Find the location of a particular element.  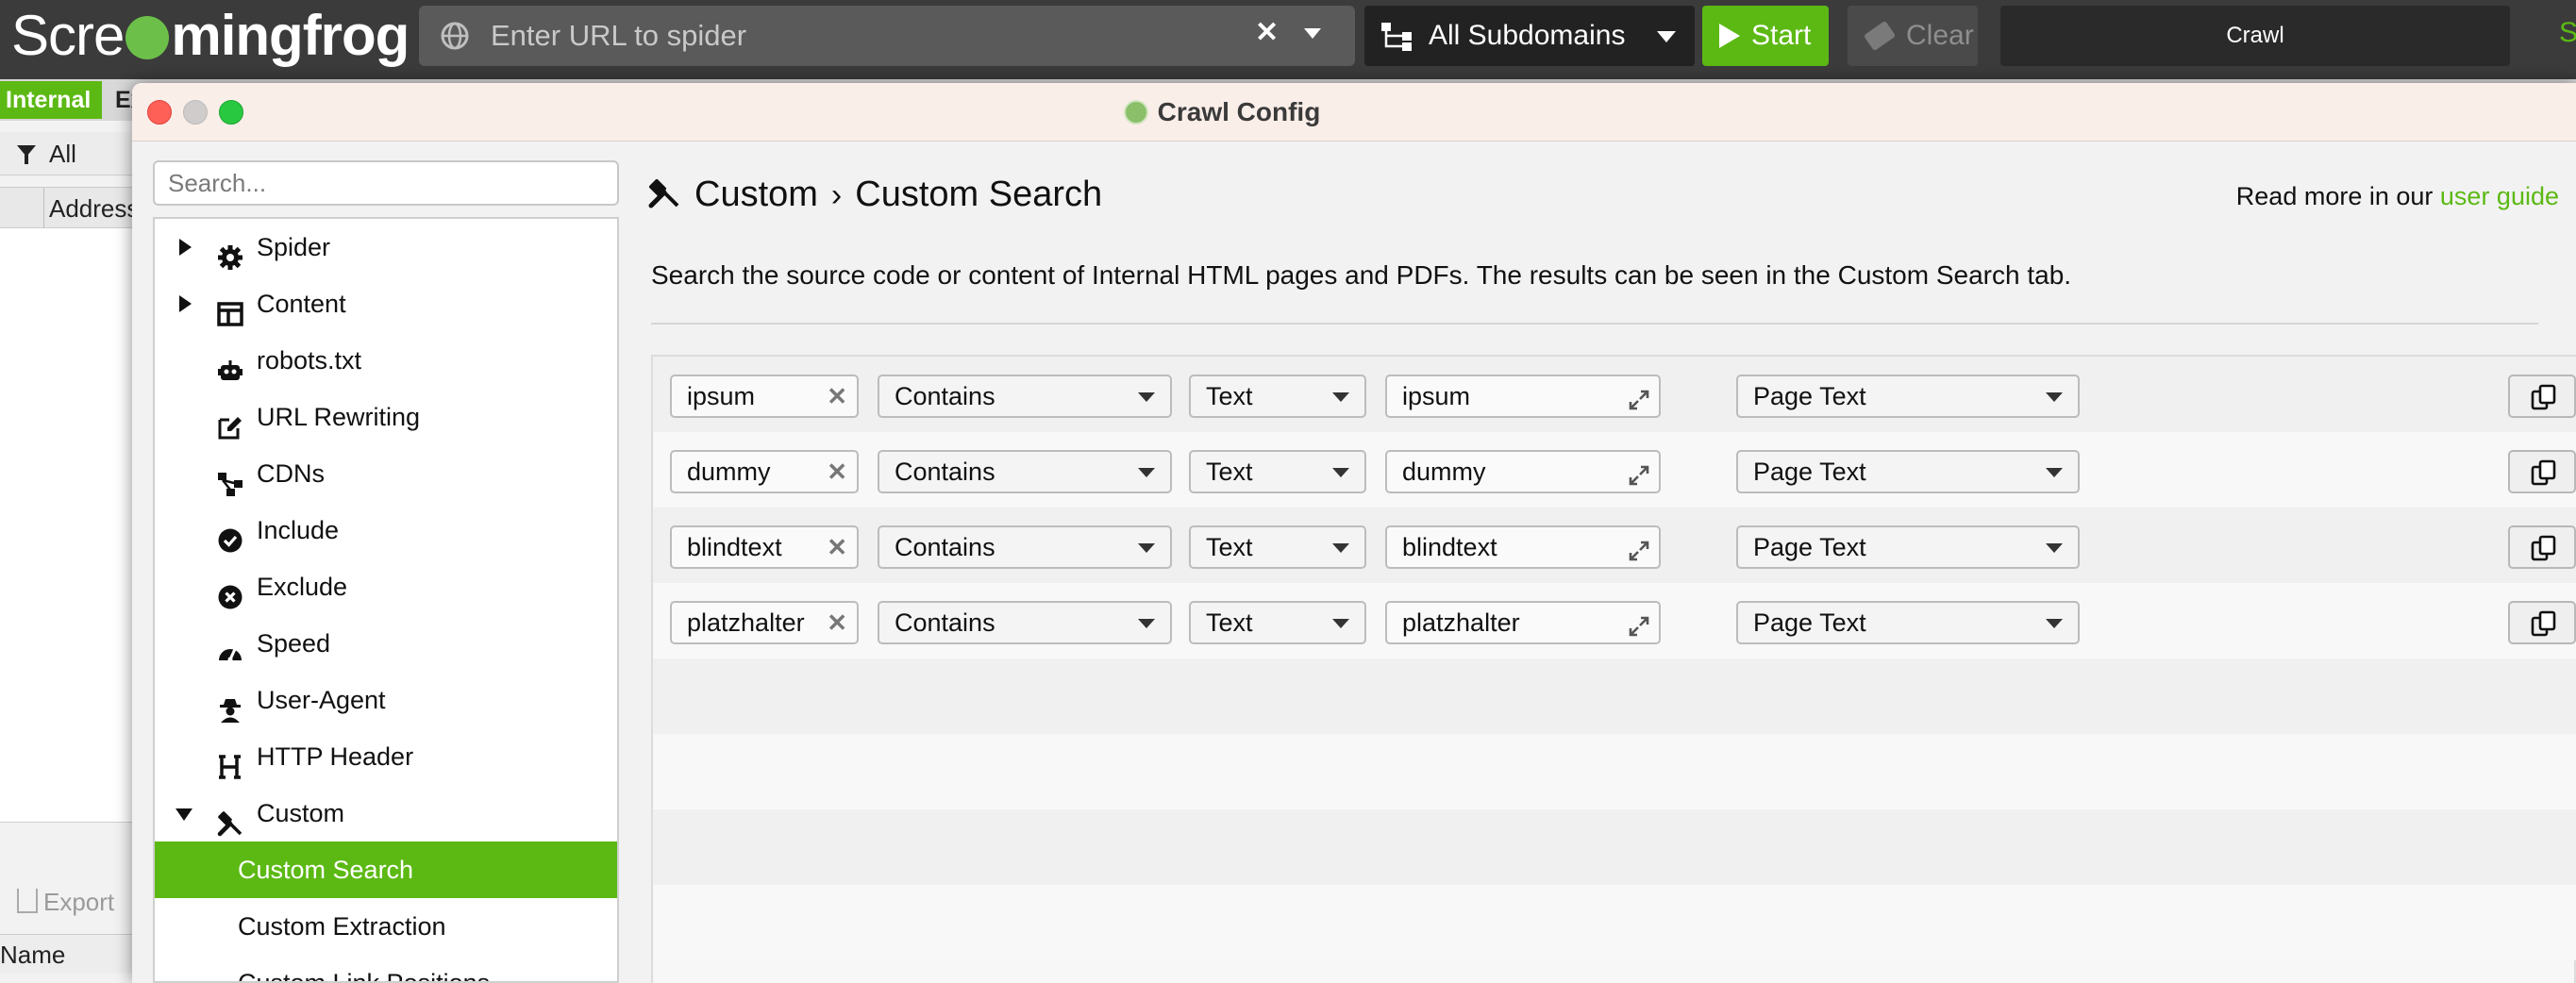

search-name-field: dummy ✕ is located at coordinates (764, 471).